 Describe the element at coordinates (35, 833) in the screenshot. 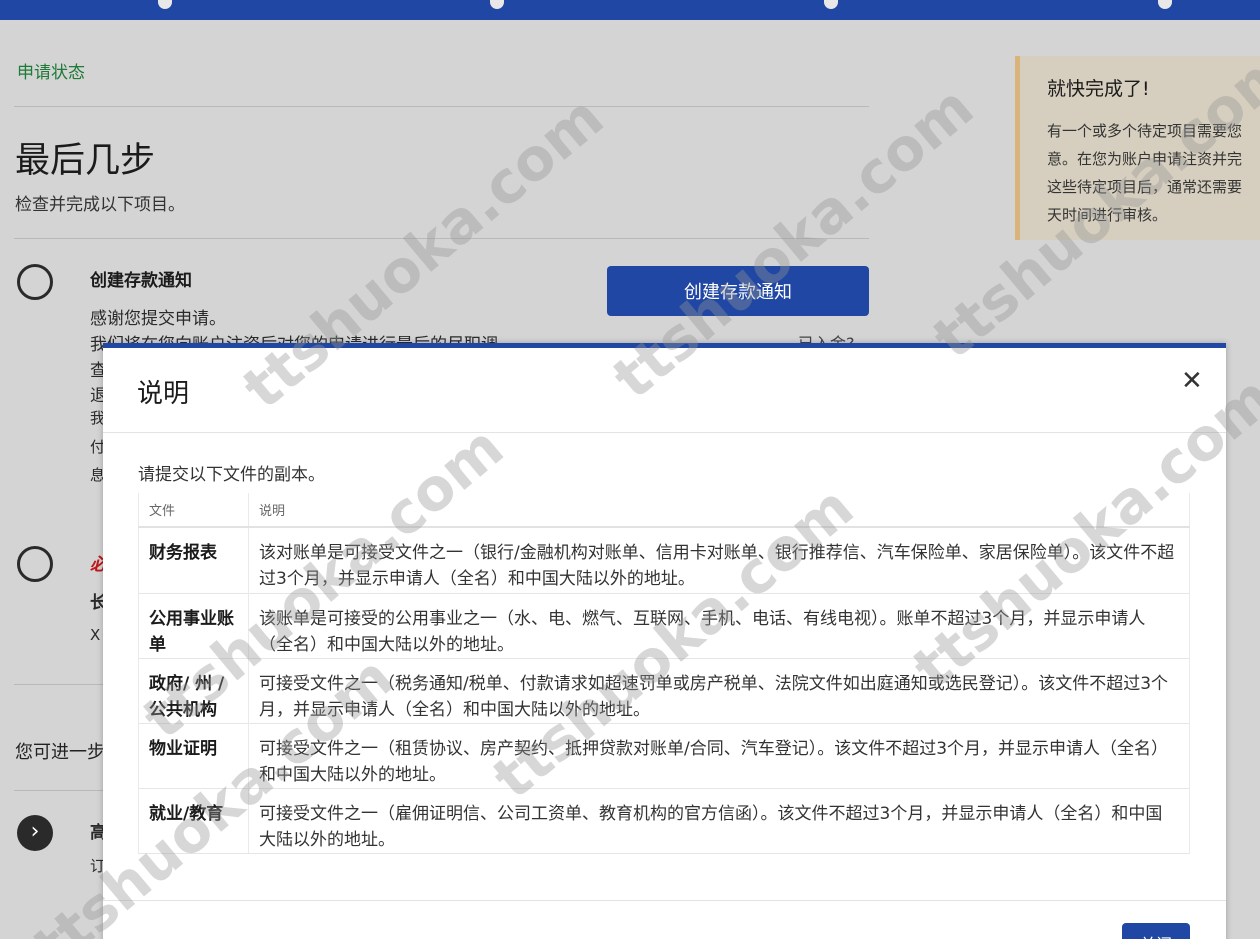

I see `chevron-right-icon: ›` at that location.